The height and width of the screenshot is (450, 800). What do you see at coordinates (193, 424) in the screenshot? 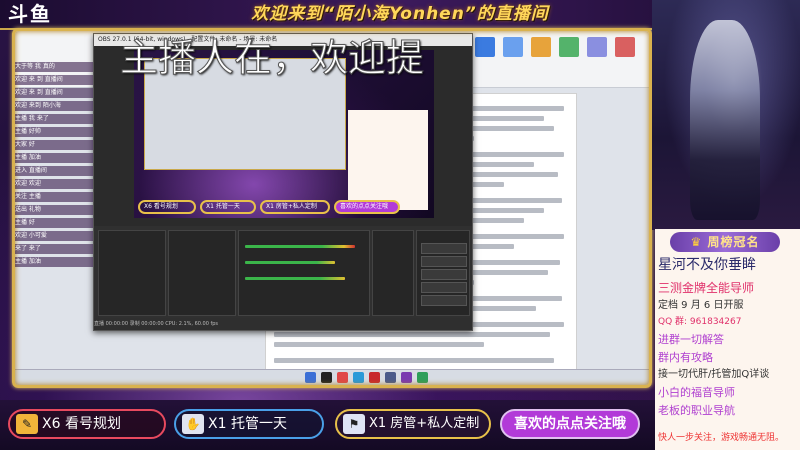
I see `hand-icon: ✋` at bounding box center [193, 424].